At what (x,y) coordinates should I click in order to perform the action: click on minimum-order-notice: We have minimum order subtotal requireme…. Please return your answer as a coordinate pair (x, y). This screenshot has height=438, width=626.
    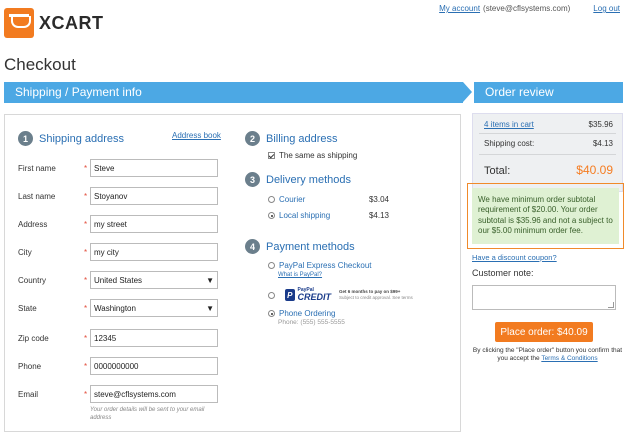
    Looking at the image, I should click on (545, 216).